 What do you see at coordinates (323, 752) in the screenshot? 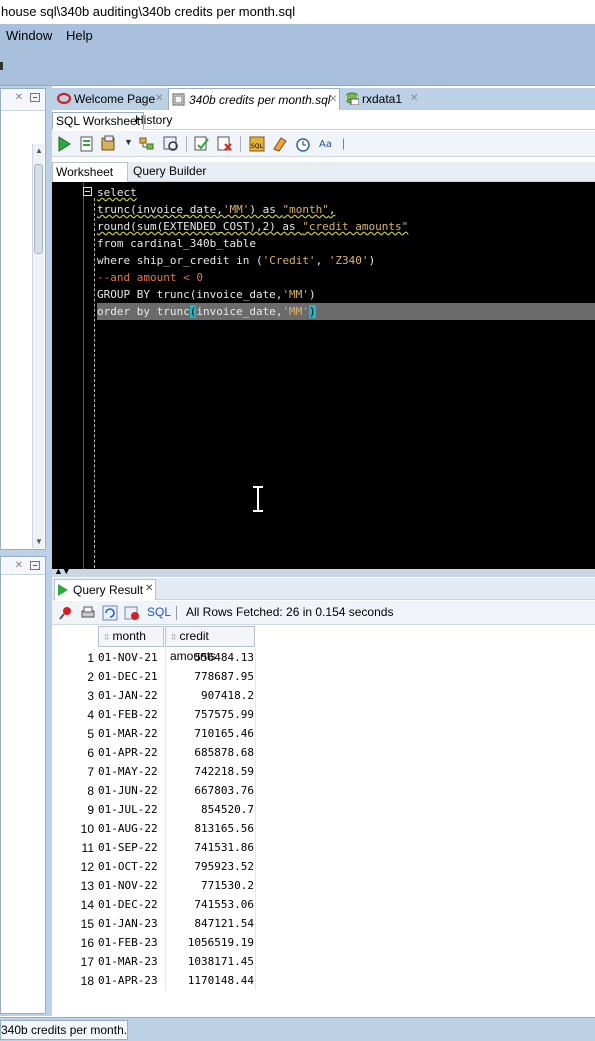
I see `table-row: 6 01-APR-22 685878.68` at bounding box center [323, 752].